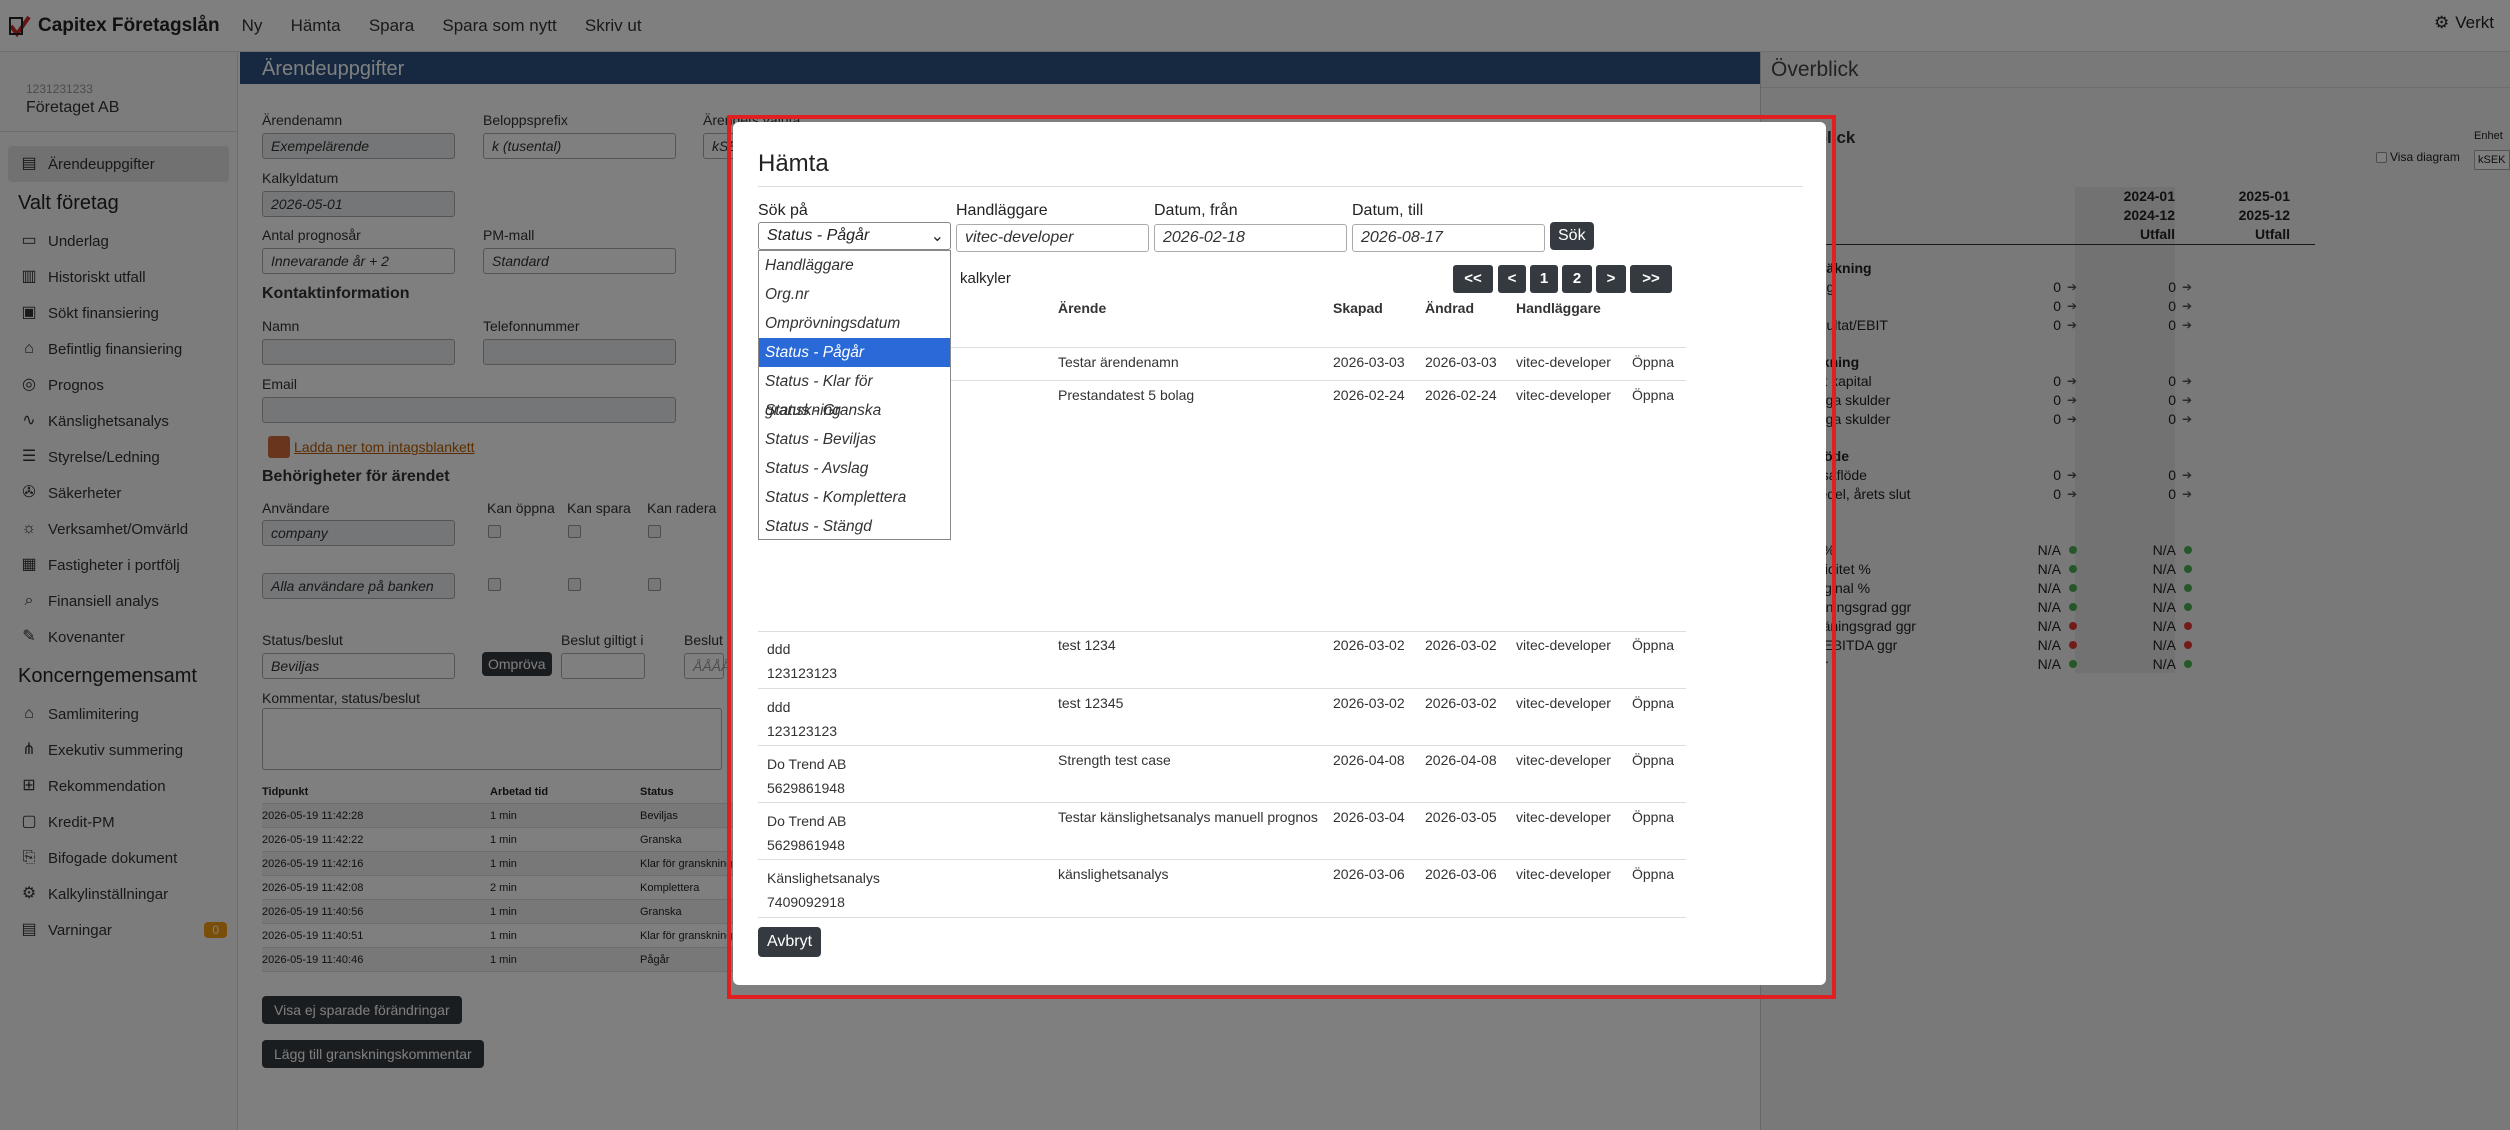  I want to click on option-handlaggare: Handläggare, so click(854, 265).